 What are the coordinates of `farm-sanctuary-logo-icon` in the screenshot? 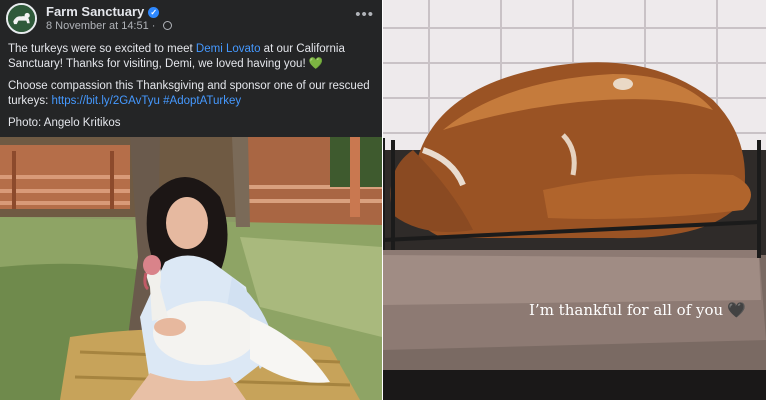 It's located at (21, 18).